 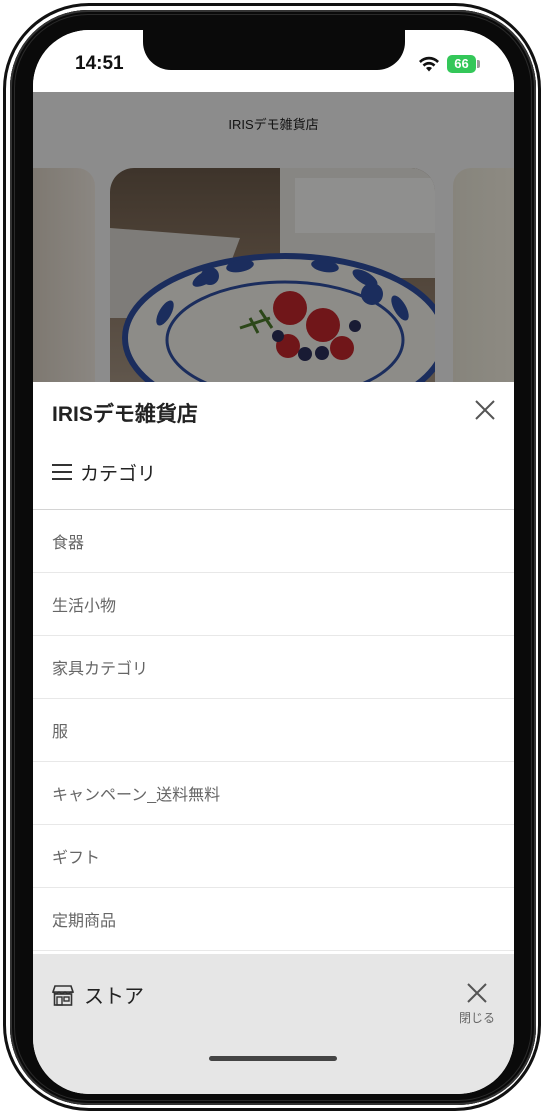 What do you see at coordinates (476, 1018) in the screenshot?
I see `close-label: 閉じる` at bounding box center [476, 1018].